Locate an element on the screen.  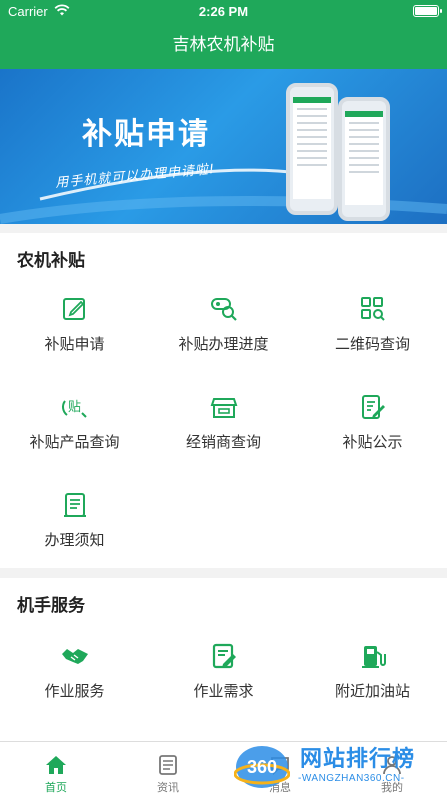
item-label: 附近加油站 is located at coordinates (372, 691).